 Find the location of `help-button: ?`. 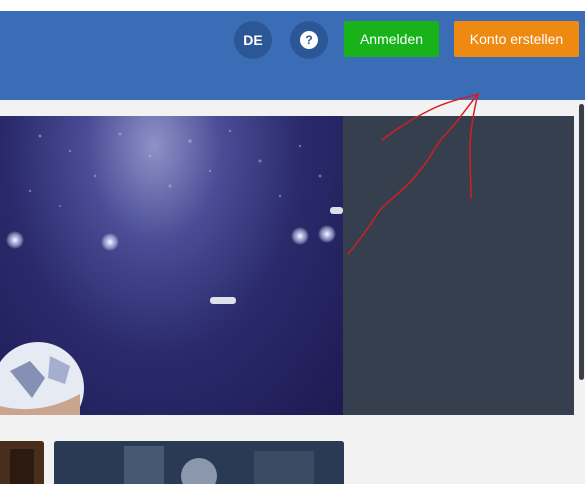

help-button: ? is located at coordinates (309, 40).